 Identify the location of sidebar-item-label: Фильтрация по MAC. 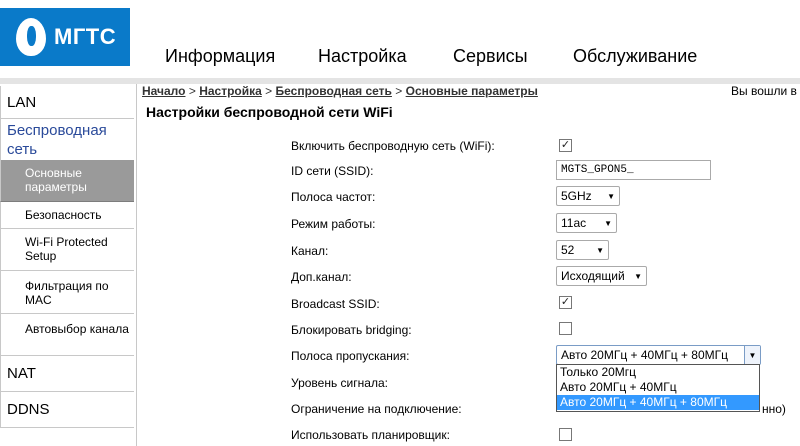
(67, 293).